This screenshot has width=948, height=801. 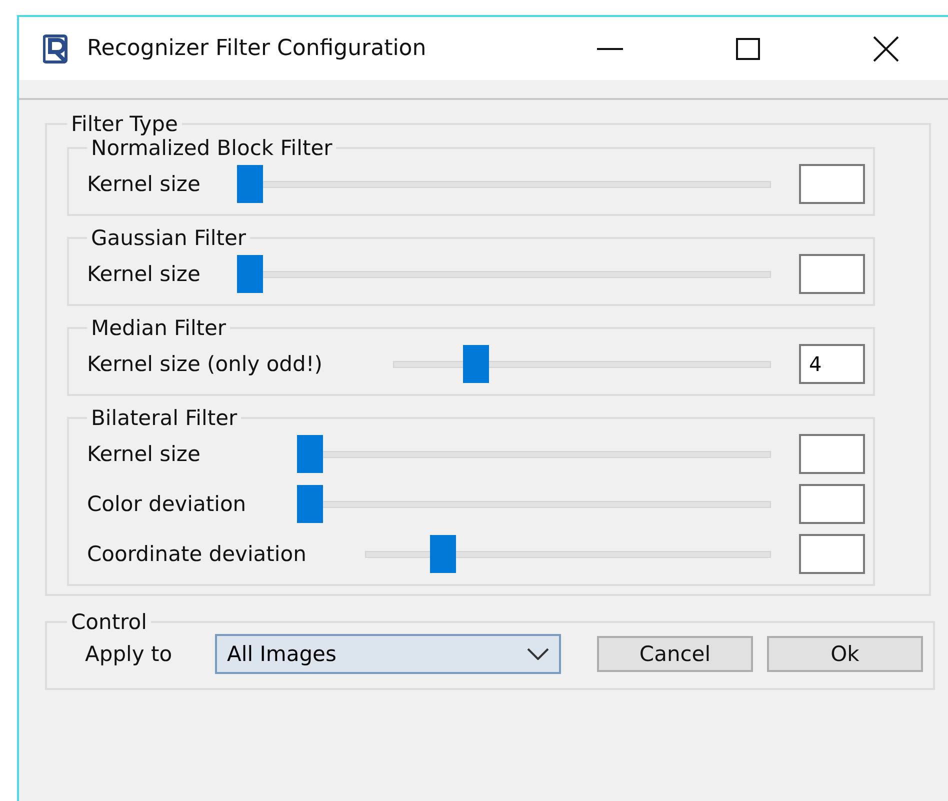 What do you see at coordinates (129, 654) in the screenshot?
I see `field-label: Apply to` at bounding box center [129, 654].